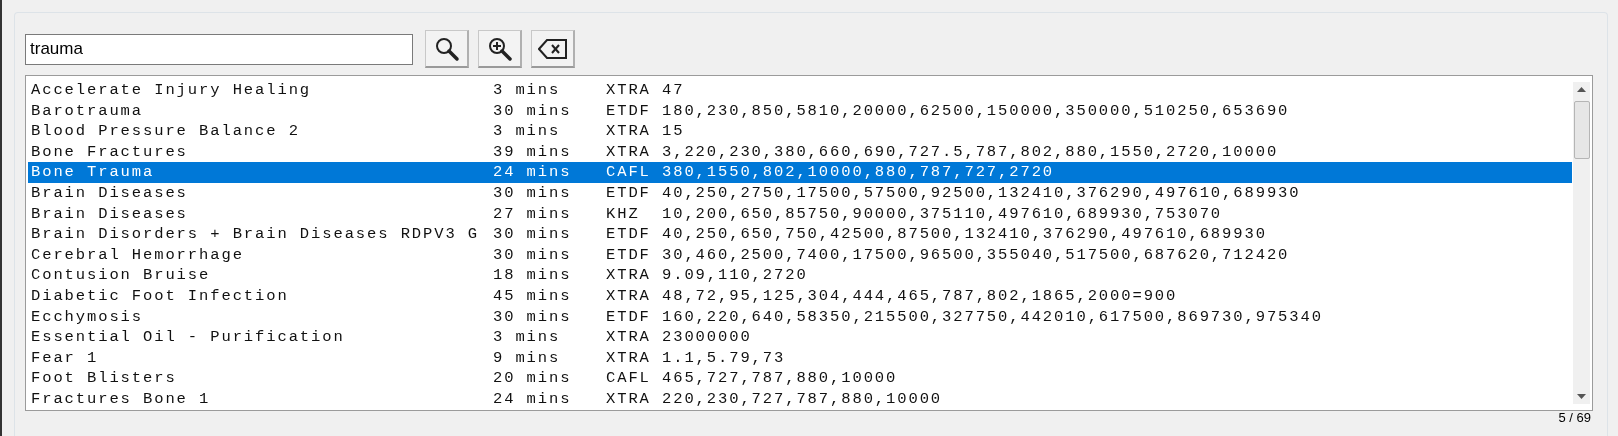 The image size is (1618, 436). What do you see at coordinates (800, 255) in the screenshot?
I see `list-row: Cerebral Hemorrhage 30 mins ETDF 30,460,2500,7400,17500,96500,355040,517500,687620,712420` at bounding box center [800, 255].